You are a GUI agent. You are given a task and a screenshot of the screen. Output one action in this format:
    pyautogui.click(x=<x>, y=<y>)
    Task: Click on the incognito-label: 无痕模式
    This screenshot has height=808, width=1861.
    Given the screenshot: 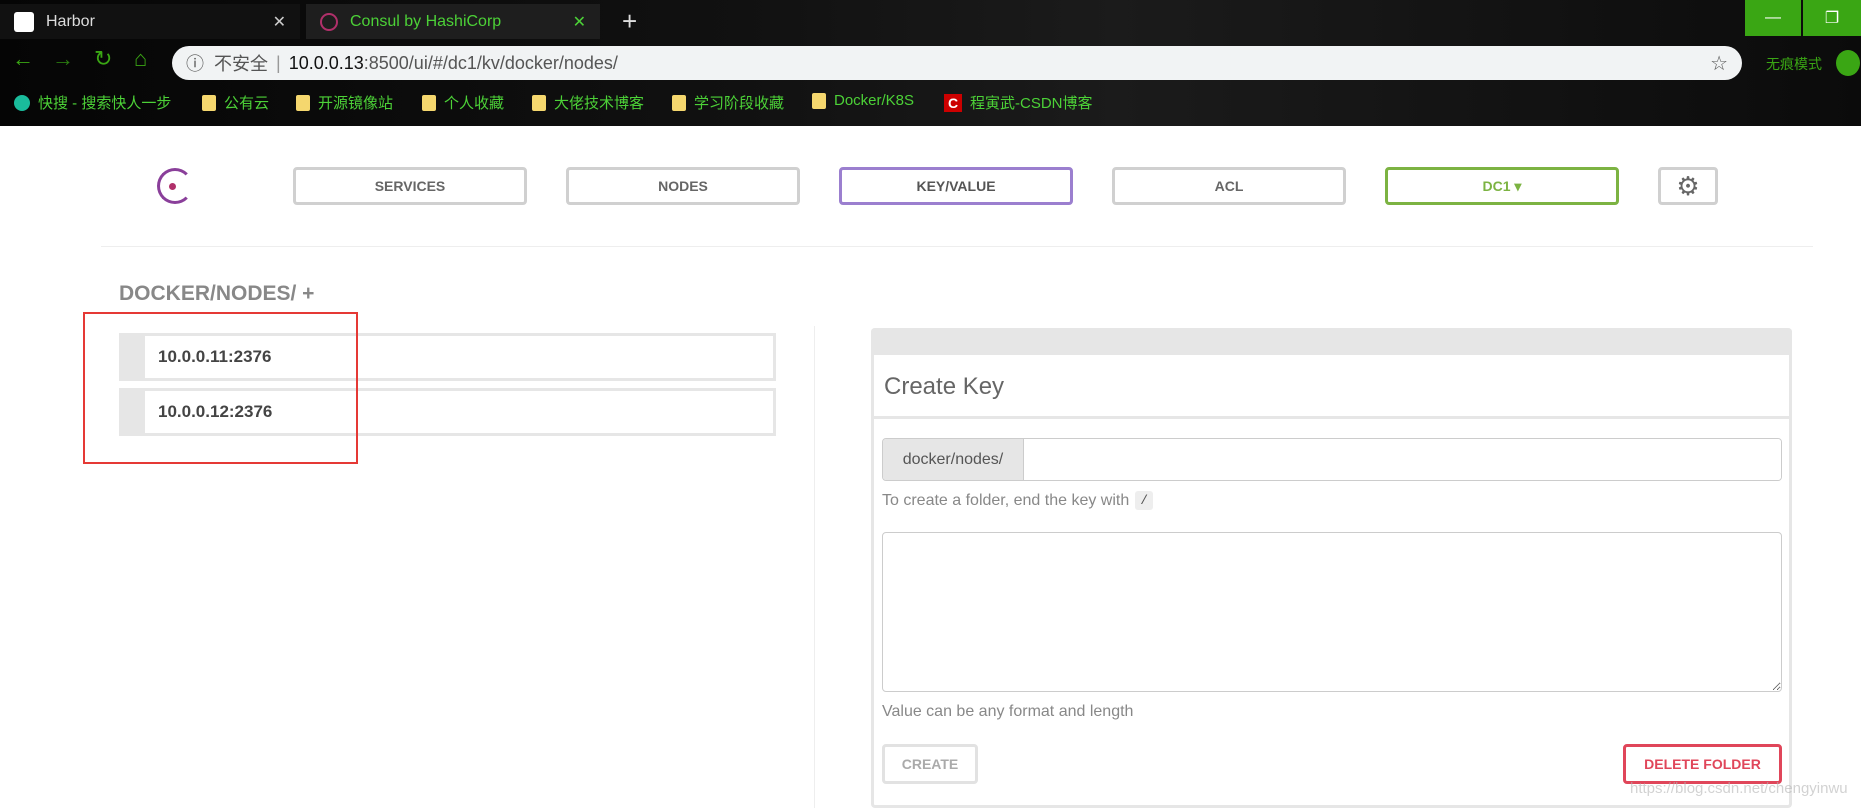 What is the action you would take?
    pyautogui.click(x=1794, y=64)
    